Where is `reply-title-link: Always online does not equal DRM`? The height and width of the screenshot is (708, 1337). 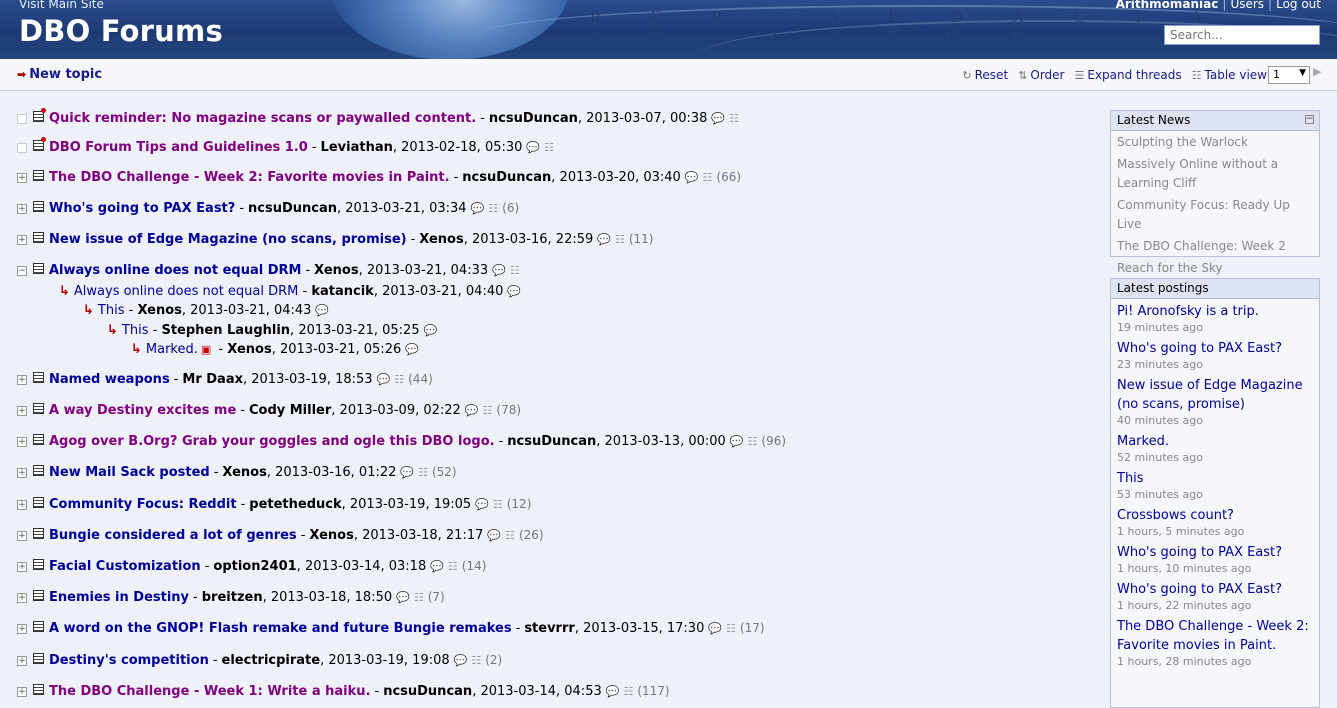
reply-title-link: Always online does not equal DRM is located at coordinates (186, 291).